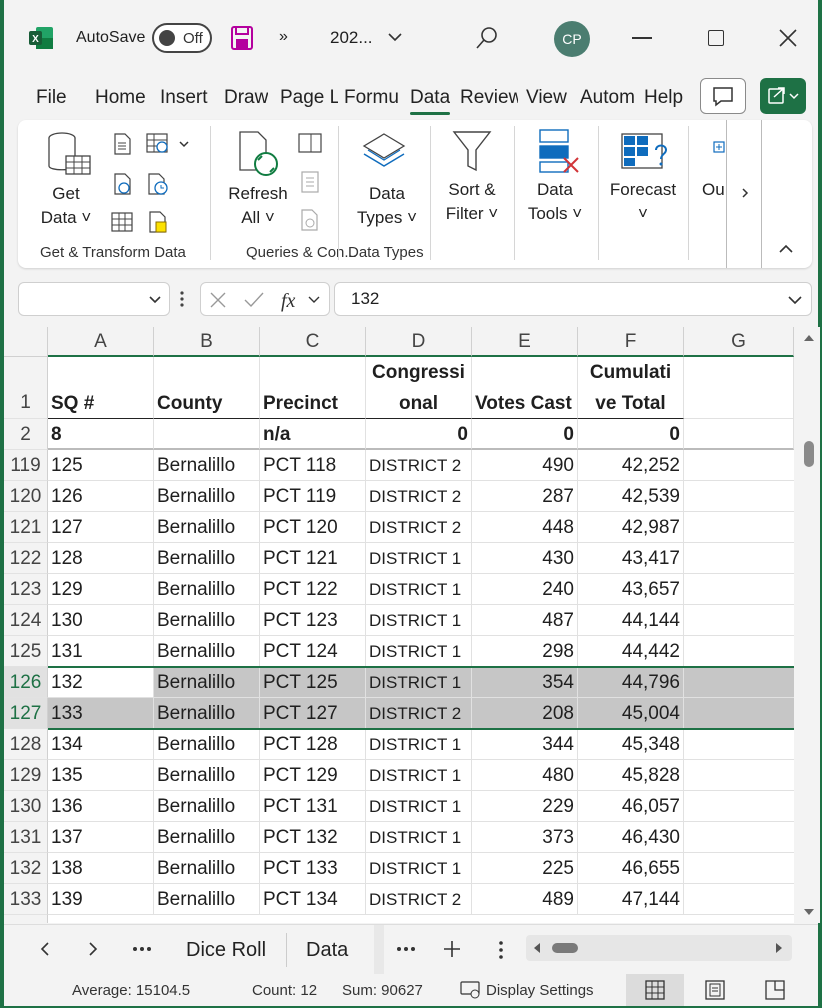 The width and height of the screenshot is (822, 1008). What do you see at coordinates (631, 682) in the screenshot?
I see `table-cell: 44,796` at bounding box center [631, 682].